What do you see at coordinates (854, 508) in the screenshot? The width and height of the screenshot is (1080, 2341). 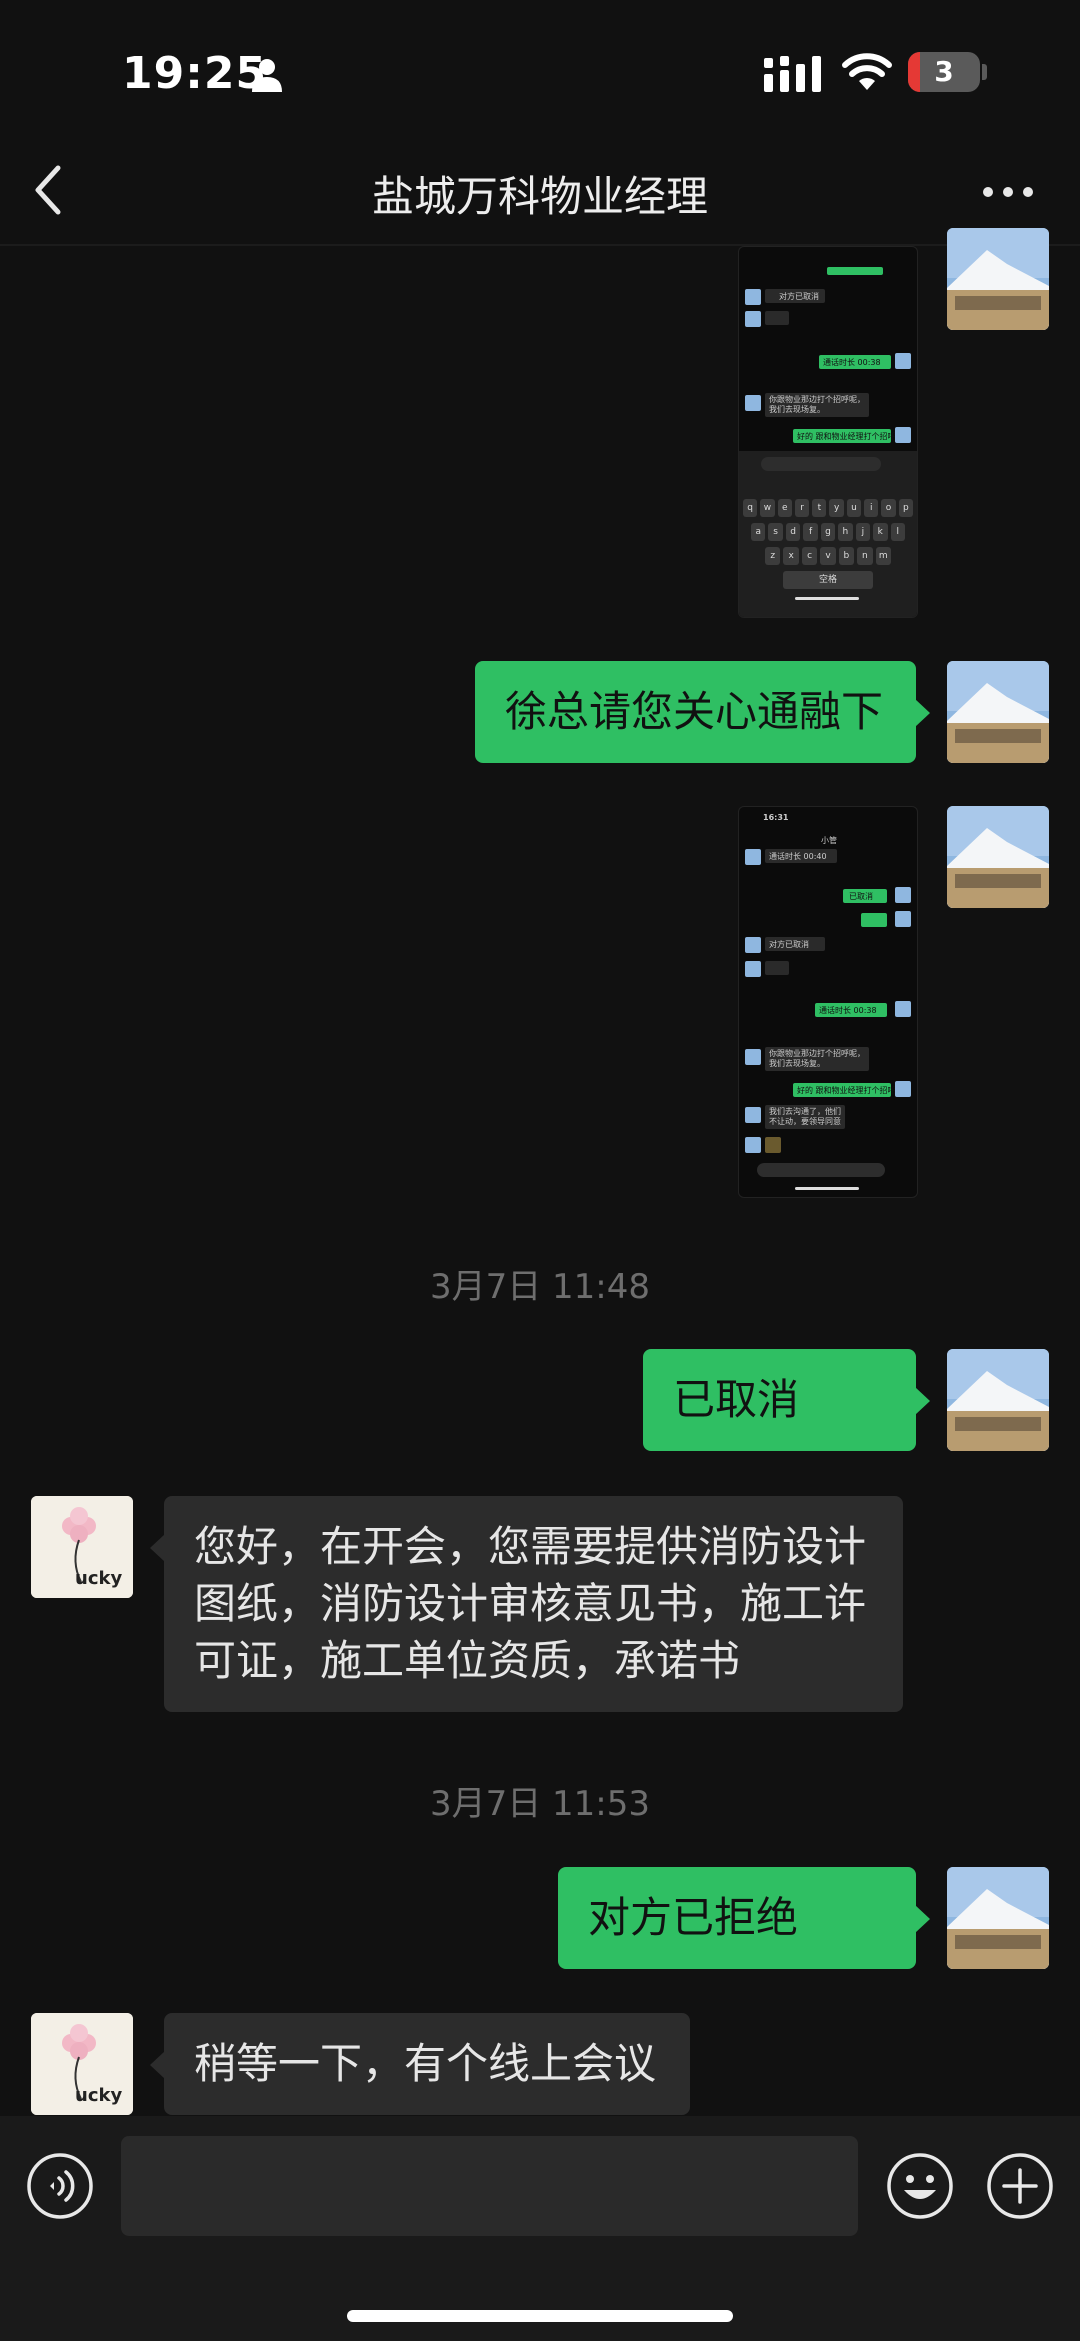 I see `kb-key: u` at bounding box center [854, 508].